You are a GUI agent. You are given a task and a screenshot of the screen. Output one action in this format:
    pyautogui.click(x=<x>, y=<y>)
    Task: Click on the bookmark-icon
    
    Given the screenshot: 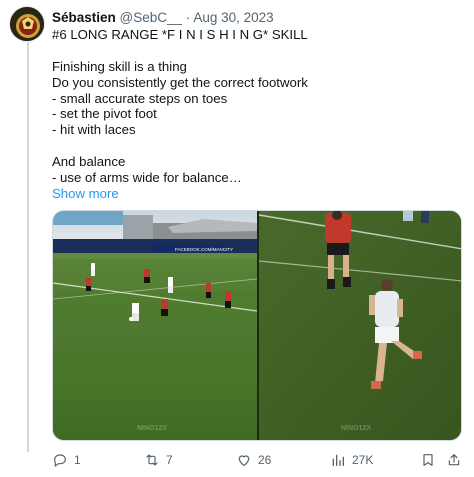 What is the action you would take?
    pyautogui.click(x=428, y=460)
    